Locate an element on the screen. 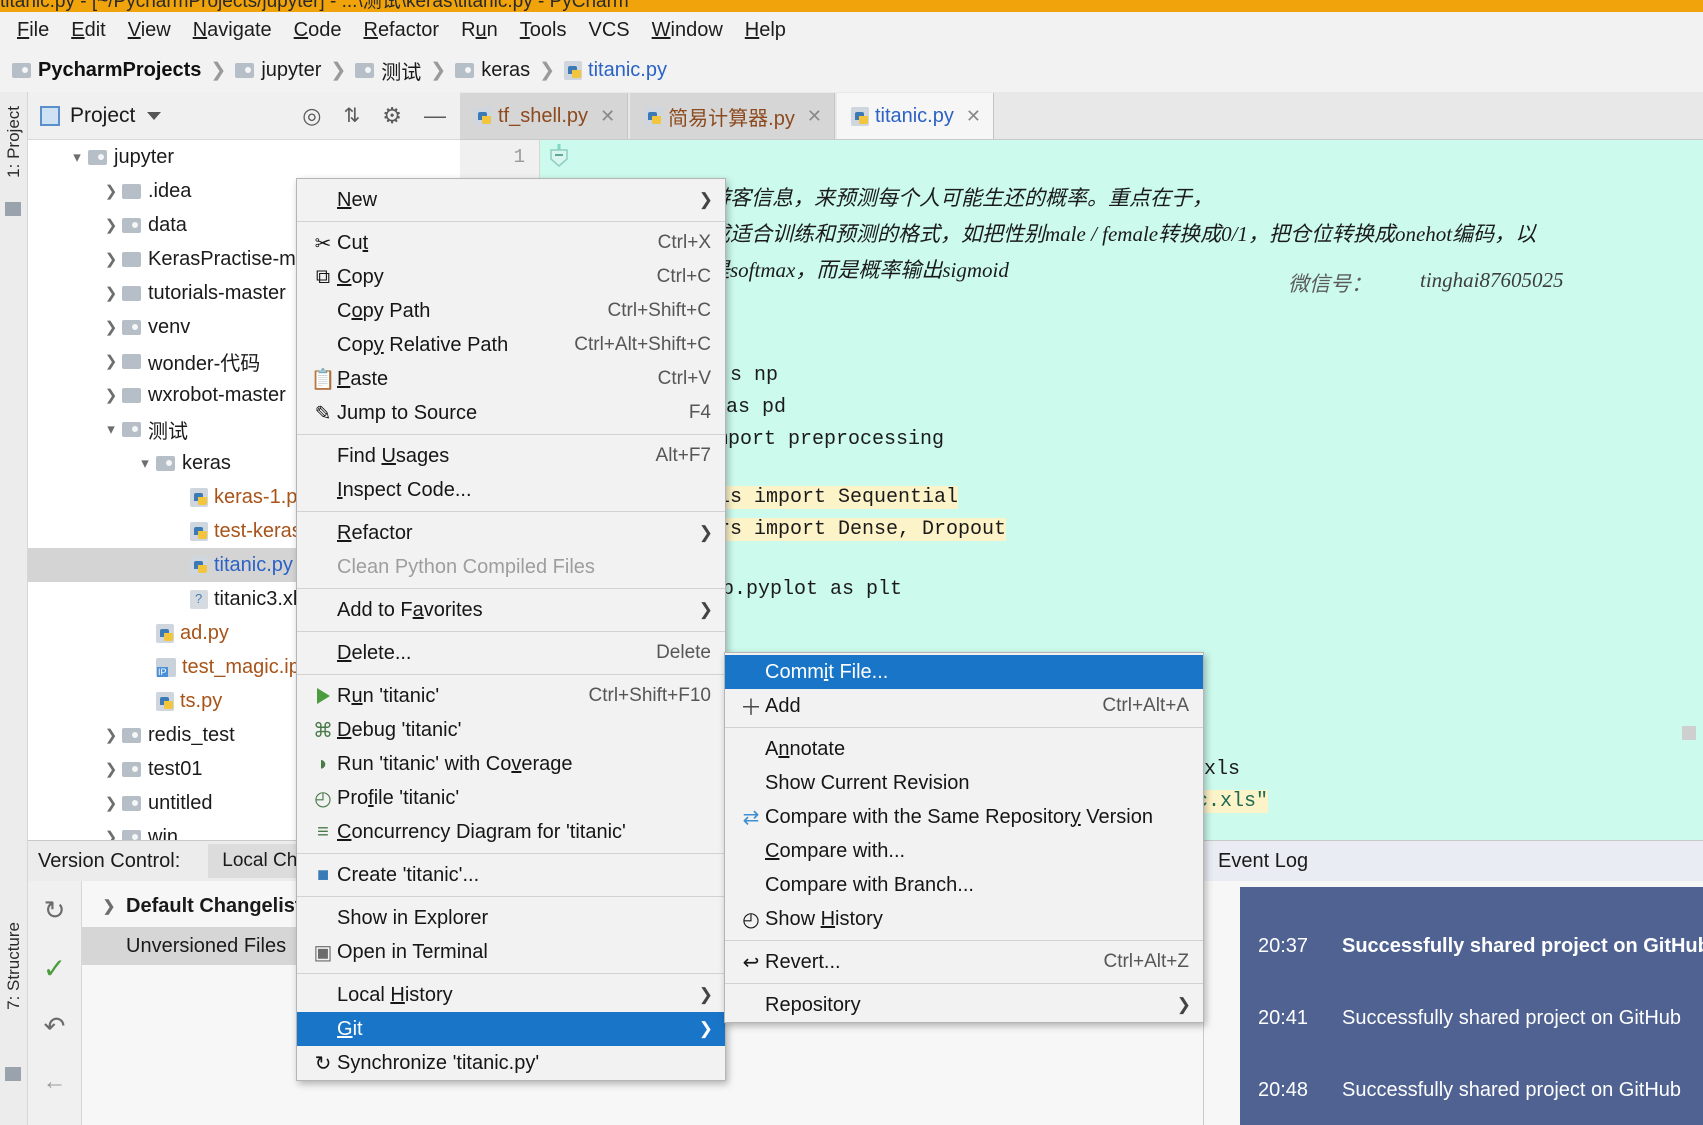 The image size is (1703, 1125). tree-row-label: keras-1.py is located at coordinates (261, 496).